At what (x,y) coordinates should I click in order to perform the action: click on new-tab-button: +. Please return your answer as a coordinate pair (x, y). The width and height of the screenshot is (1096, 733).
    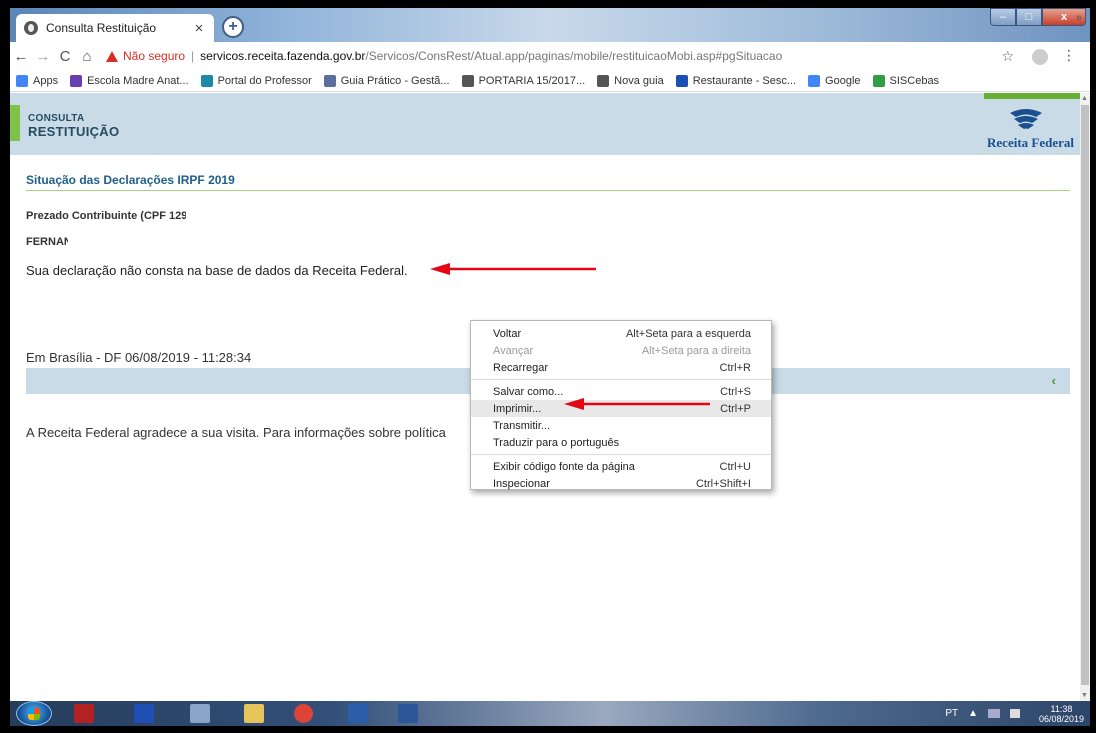
    Looking at the image, I should click on (233, 27).